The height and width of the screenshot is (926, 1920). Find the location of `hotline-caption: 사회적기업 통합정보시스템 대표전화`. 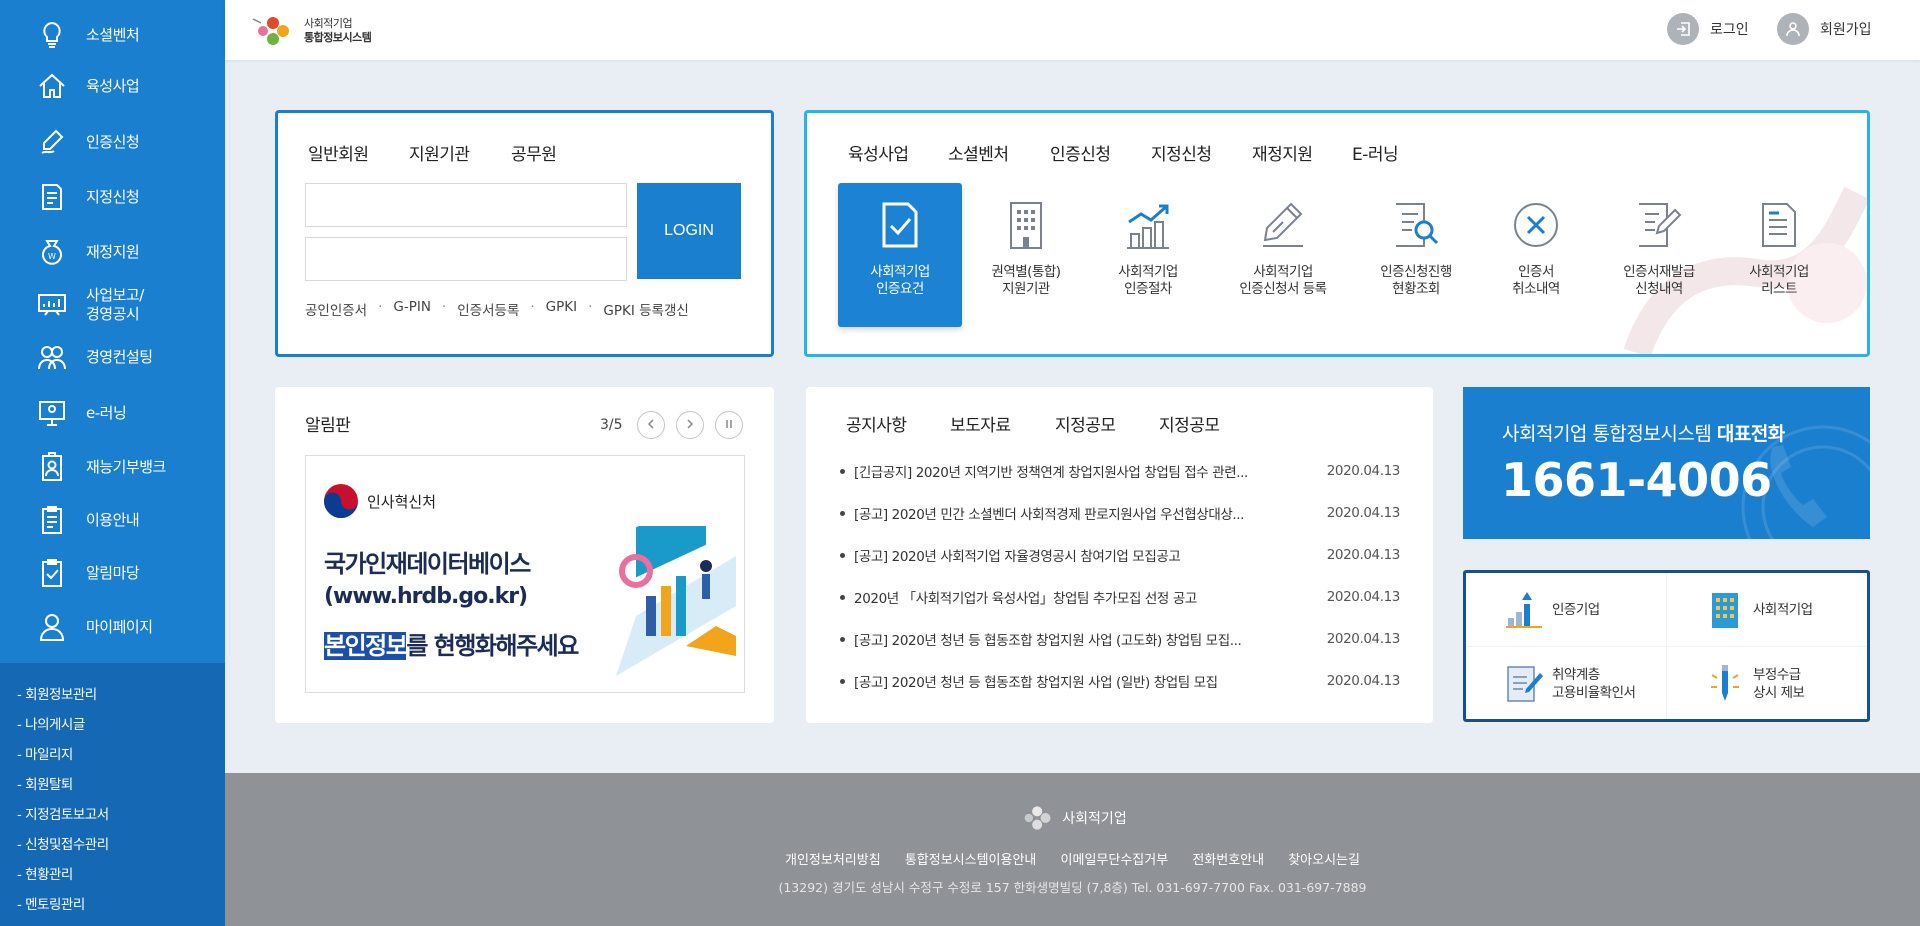

hotline-caption: 사회적기업 통합정보시스템 대표전화 is located at coordinates (1643, 434).